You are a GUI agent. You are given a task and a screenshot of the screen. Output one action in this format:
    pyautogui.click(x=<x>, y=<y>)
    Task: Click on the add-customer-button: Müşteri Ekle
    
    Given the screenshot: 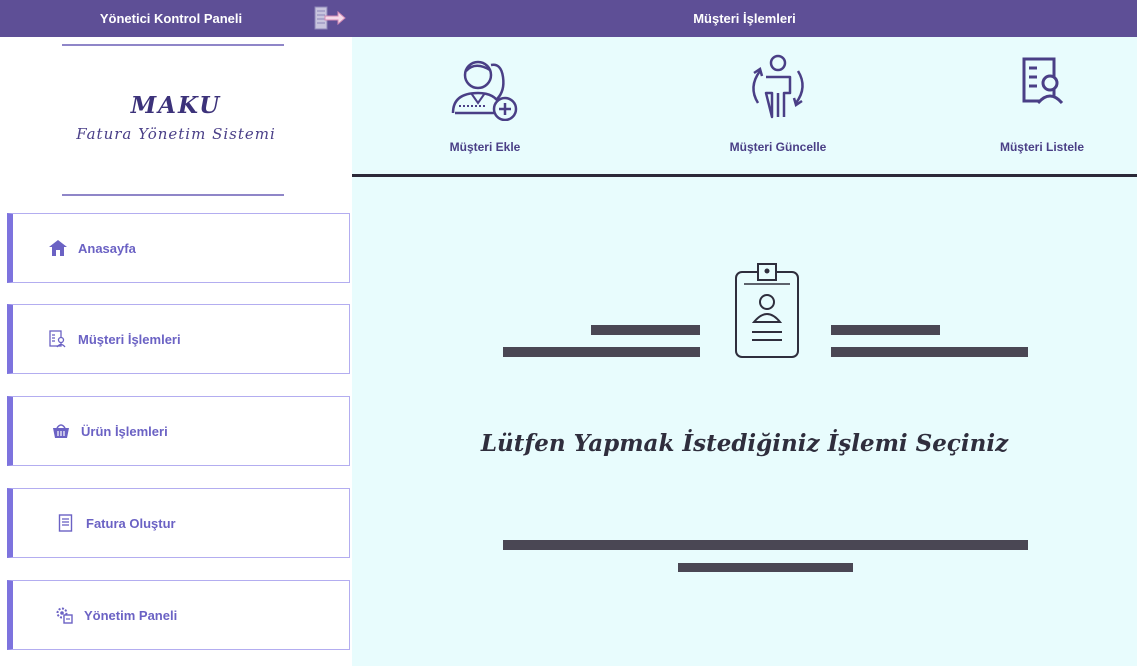 What is the action you would take?
    pyautogui.click(x=485, y=105)
    